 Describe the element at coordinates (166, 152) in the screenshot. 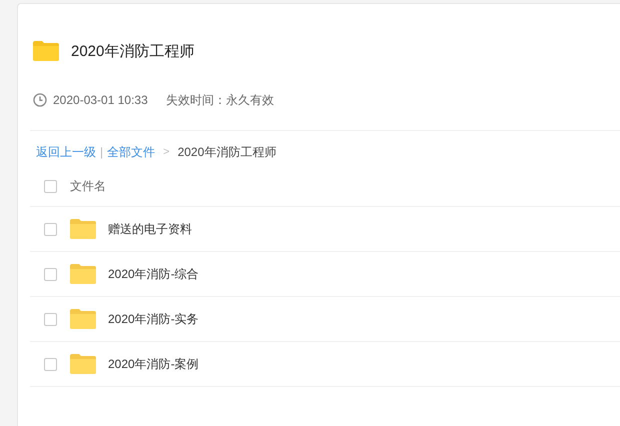

I see `breadcrumb-arrow: >` at that location.